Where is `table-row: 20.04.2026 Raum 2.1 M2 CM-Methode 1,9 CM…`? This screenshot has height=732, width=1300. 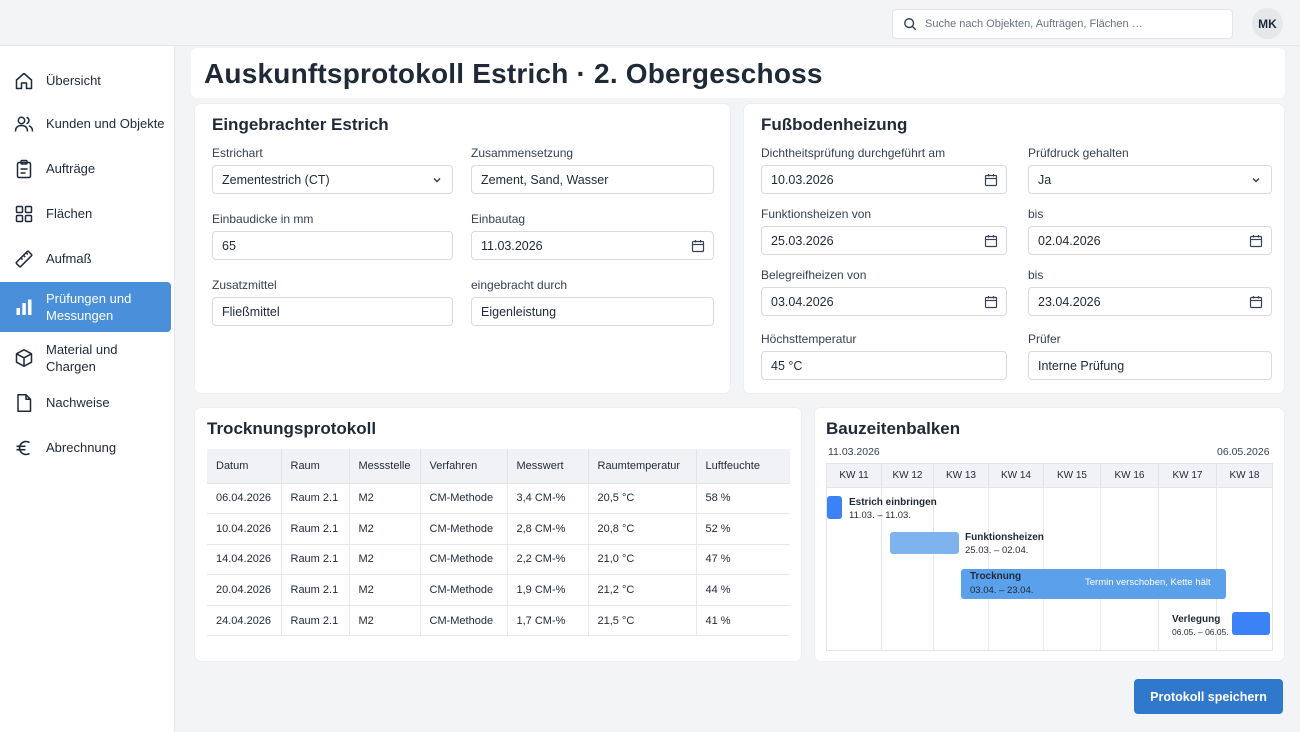
table-row: 20.04.2026 Raum 2.1 M2 CM-Methode 1,9 CM… is located at coordinates (498, 590).